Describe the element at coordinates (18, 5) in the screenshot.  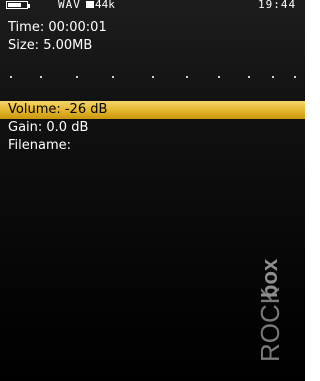
I see `battery-icon` at that location.